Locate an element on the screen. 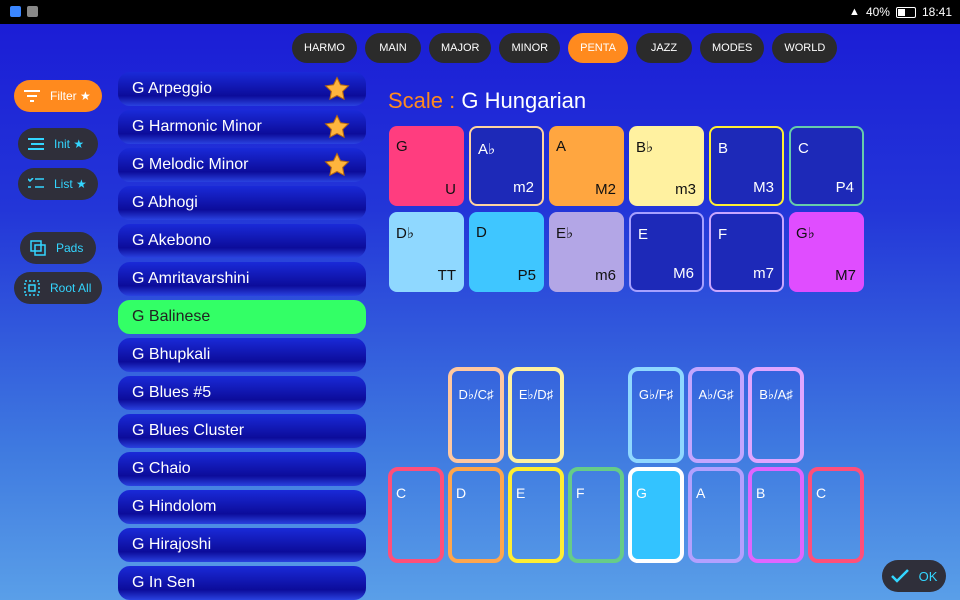 This screenshot has height=600, width=960. black-key: A♭/G♯ is located at coordinates (716, 415).